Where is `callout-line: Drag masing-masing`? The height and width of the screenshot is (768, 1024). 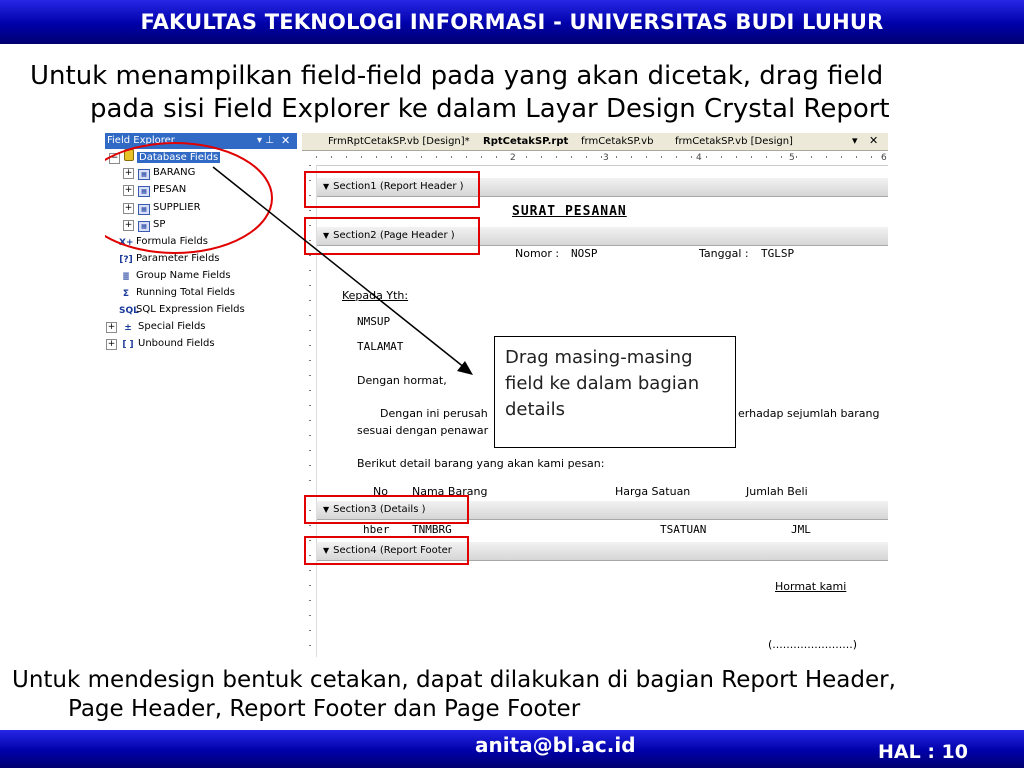
callout-line: Drag masing-masing is located at coordinates (599, 357).